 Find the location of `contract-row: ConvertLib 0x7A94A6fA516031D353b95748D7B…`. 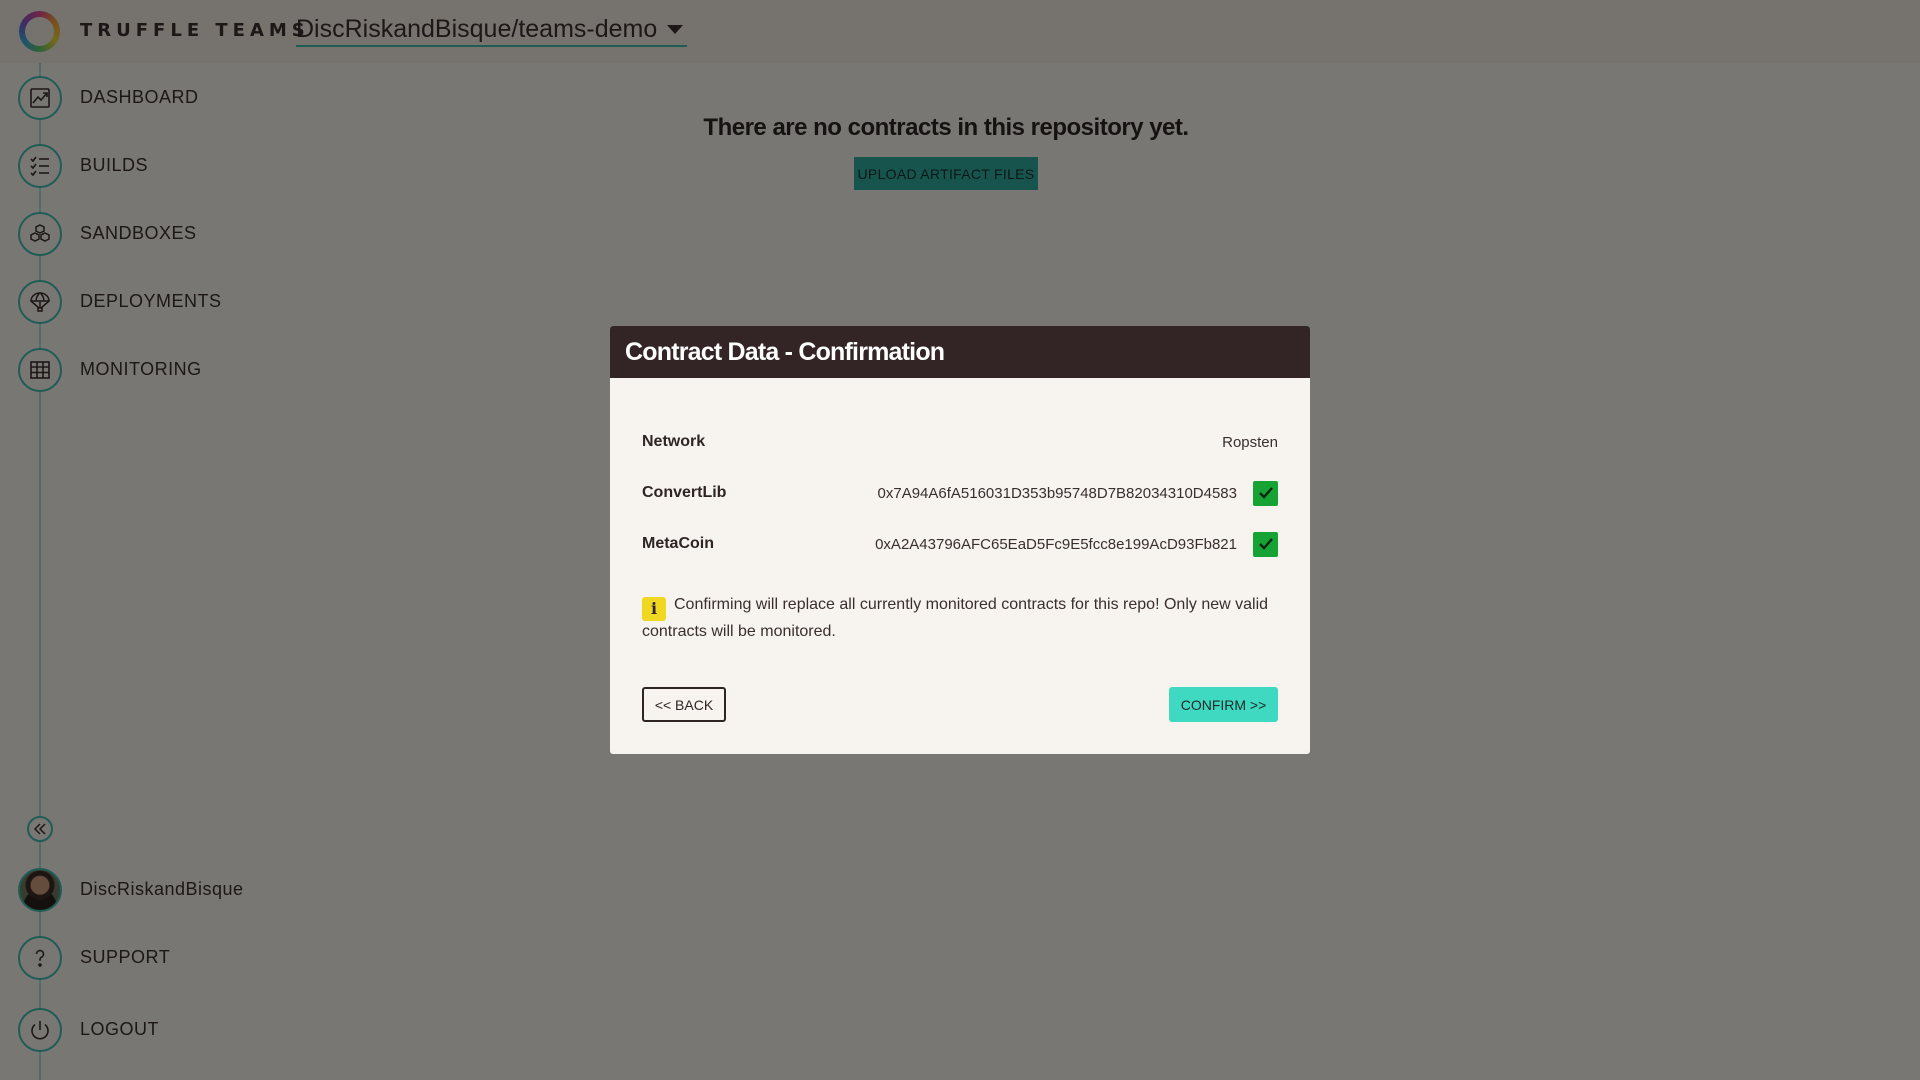

contract-row: ConvertLib 0x7A94A6fA516031D353b95748D7B… is located at coordinates (960, 493).